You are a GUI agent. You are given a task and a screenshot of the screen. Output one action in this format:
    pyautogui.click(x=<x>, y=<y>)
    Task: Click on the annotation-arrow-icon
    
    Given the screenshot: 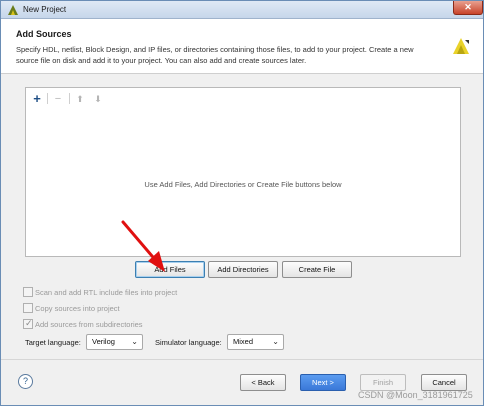 What is the action you would take?
    pyautogui.click(x=143, y=246)
    